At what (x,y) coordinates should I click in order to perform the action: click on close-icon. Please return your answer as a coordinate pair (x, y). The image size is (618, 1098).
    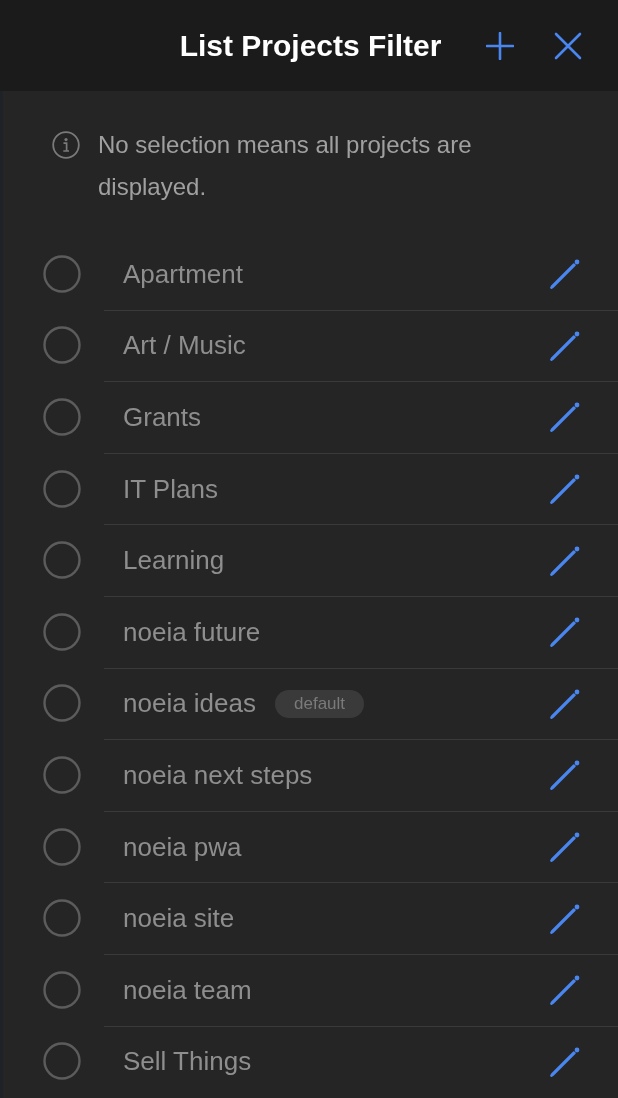
    Looking at the image, I should click on (568, 45).